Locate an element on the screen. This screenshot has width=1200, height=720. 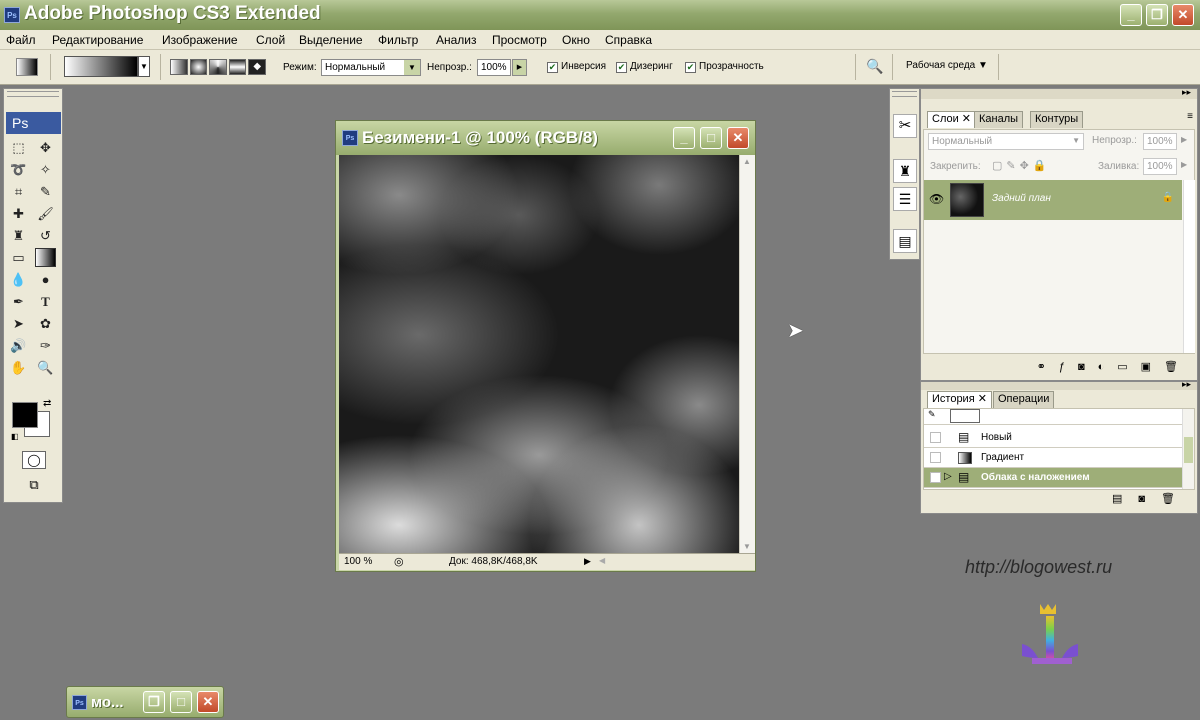
swap-colors-icon: ⇄ is located at coordinates (47, 403).